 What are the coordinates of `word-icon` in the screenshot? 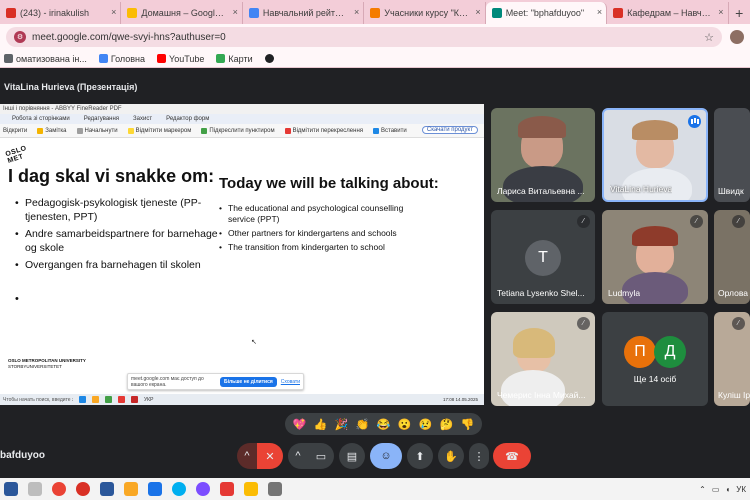 It's located at (107, 489).